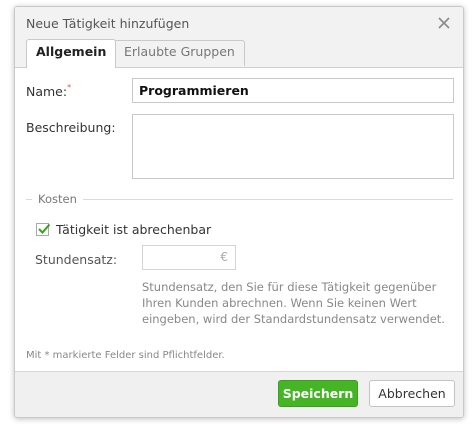 The height and width of the screenshot is (430, 475). I want to click on euro-symbol: €, so click(224, 257).